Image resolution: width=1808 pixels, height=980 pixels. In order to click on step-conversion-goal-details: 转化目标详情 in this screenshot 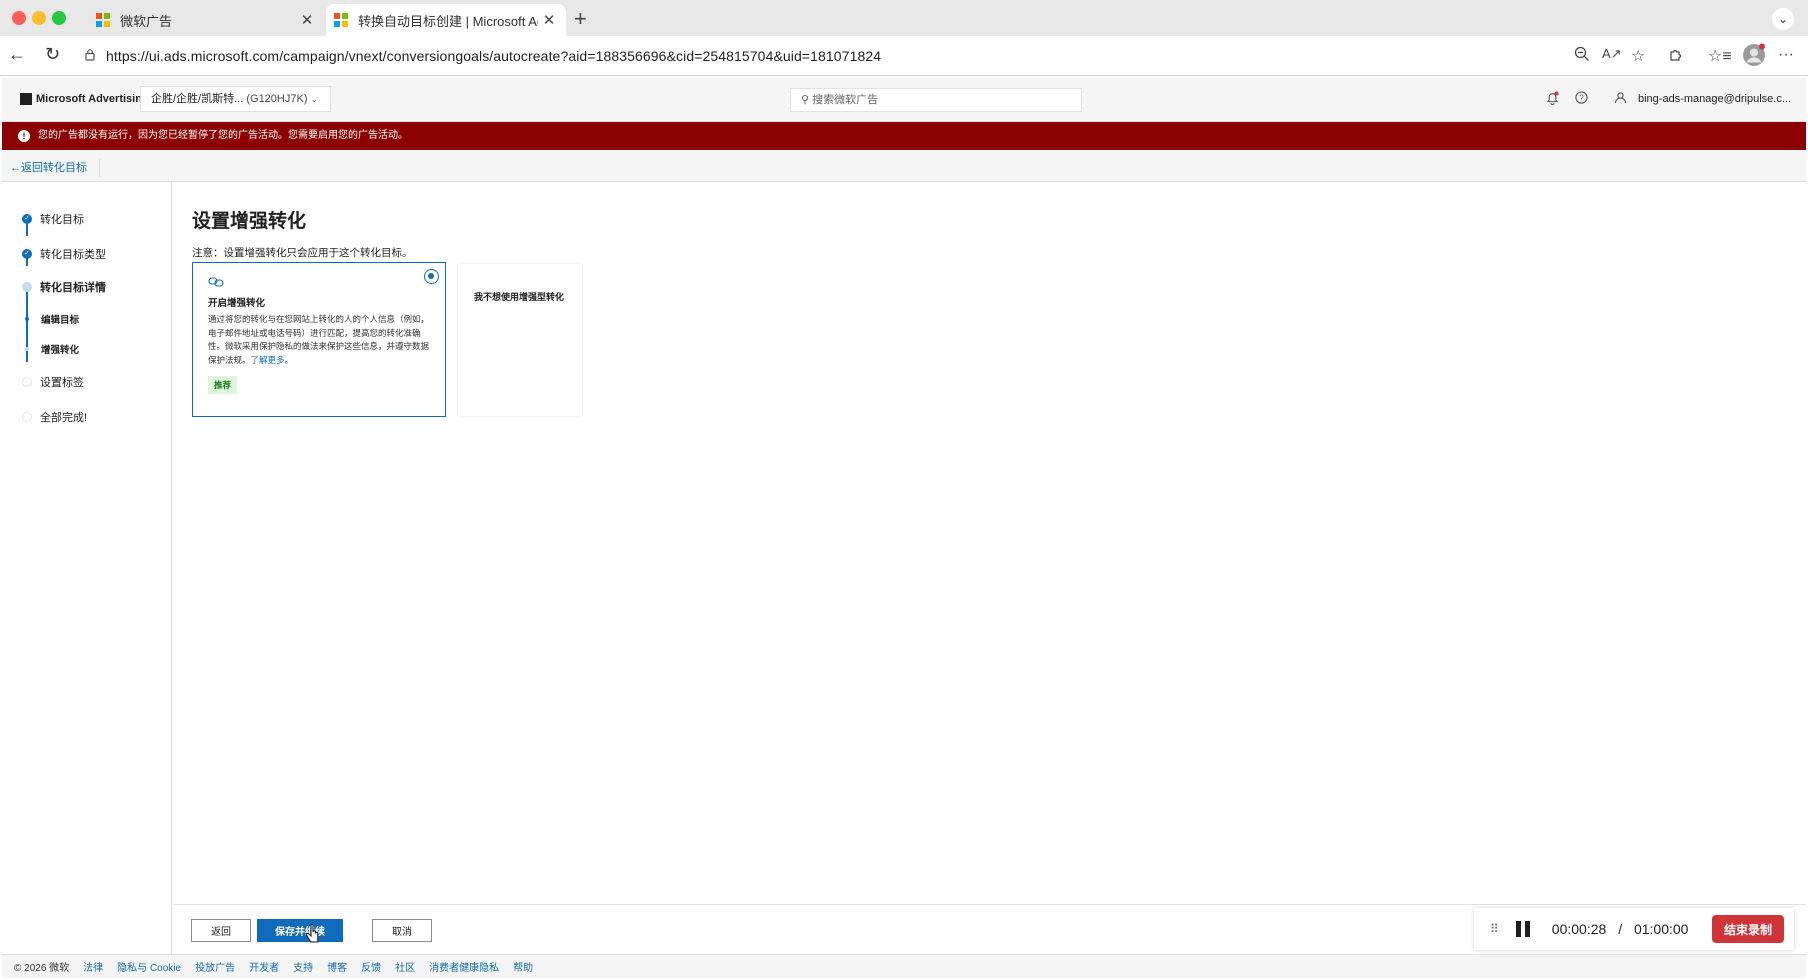, I will do `click(64, 287)`.